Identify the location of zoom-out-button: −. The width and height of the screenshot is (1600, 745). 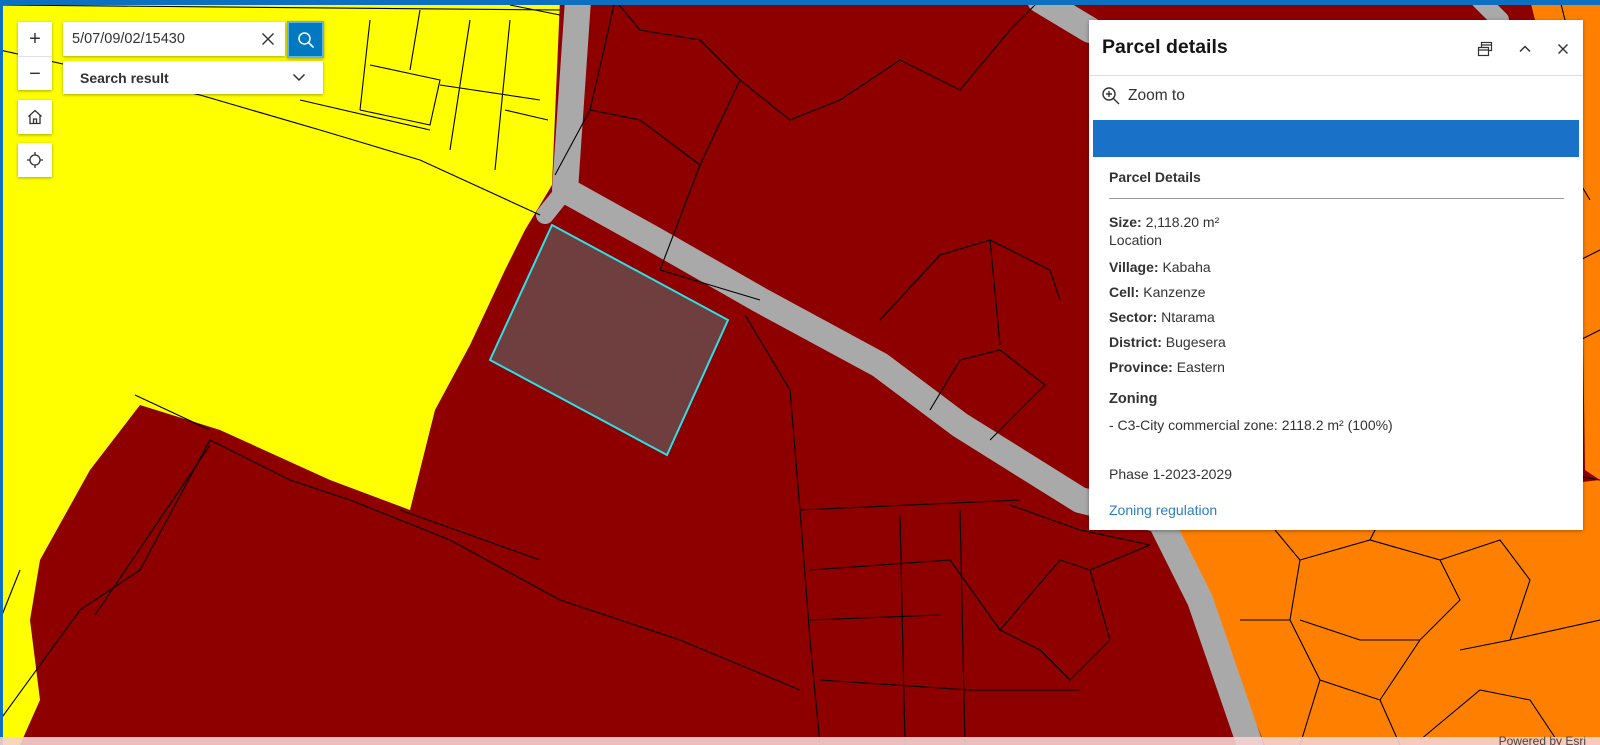
(35, 73).